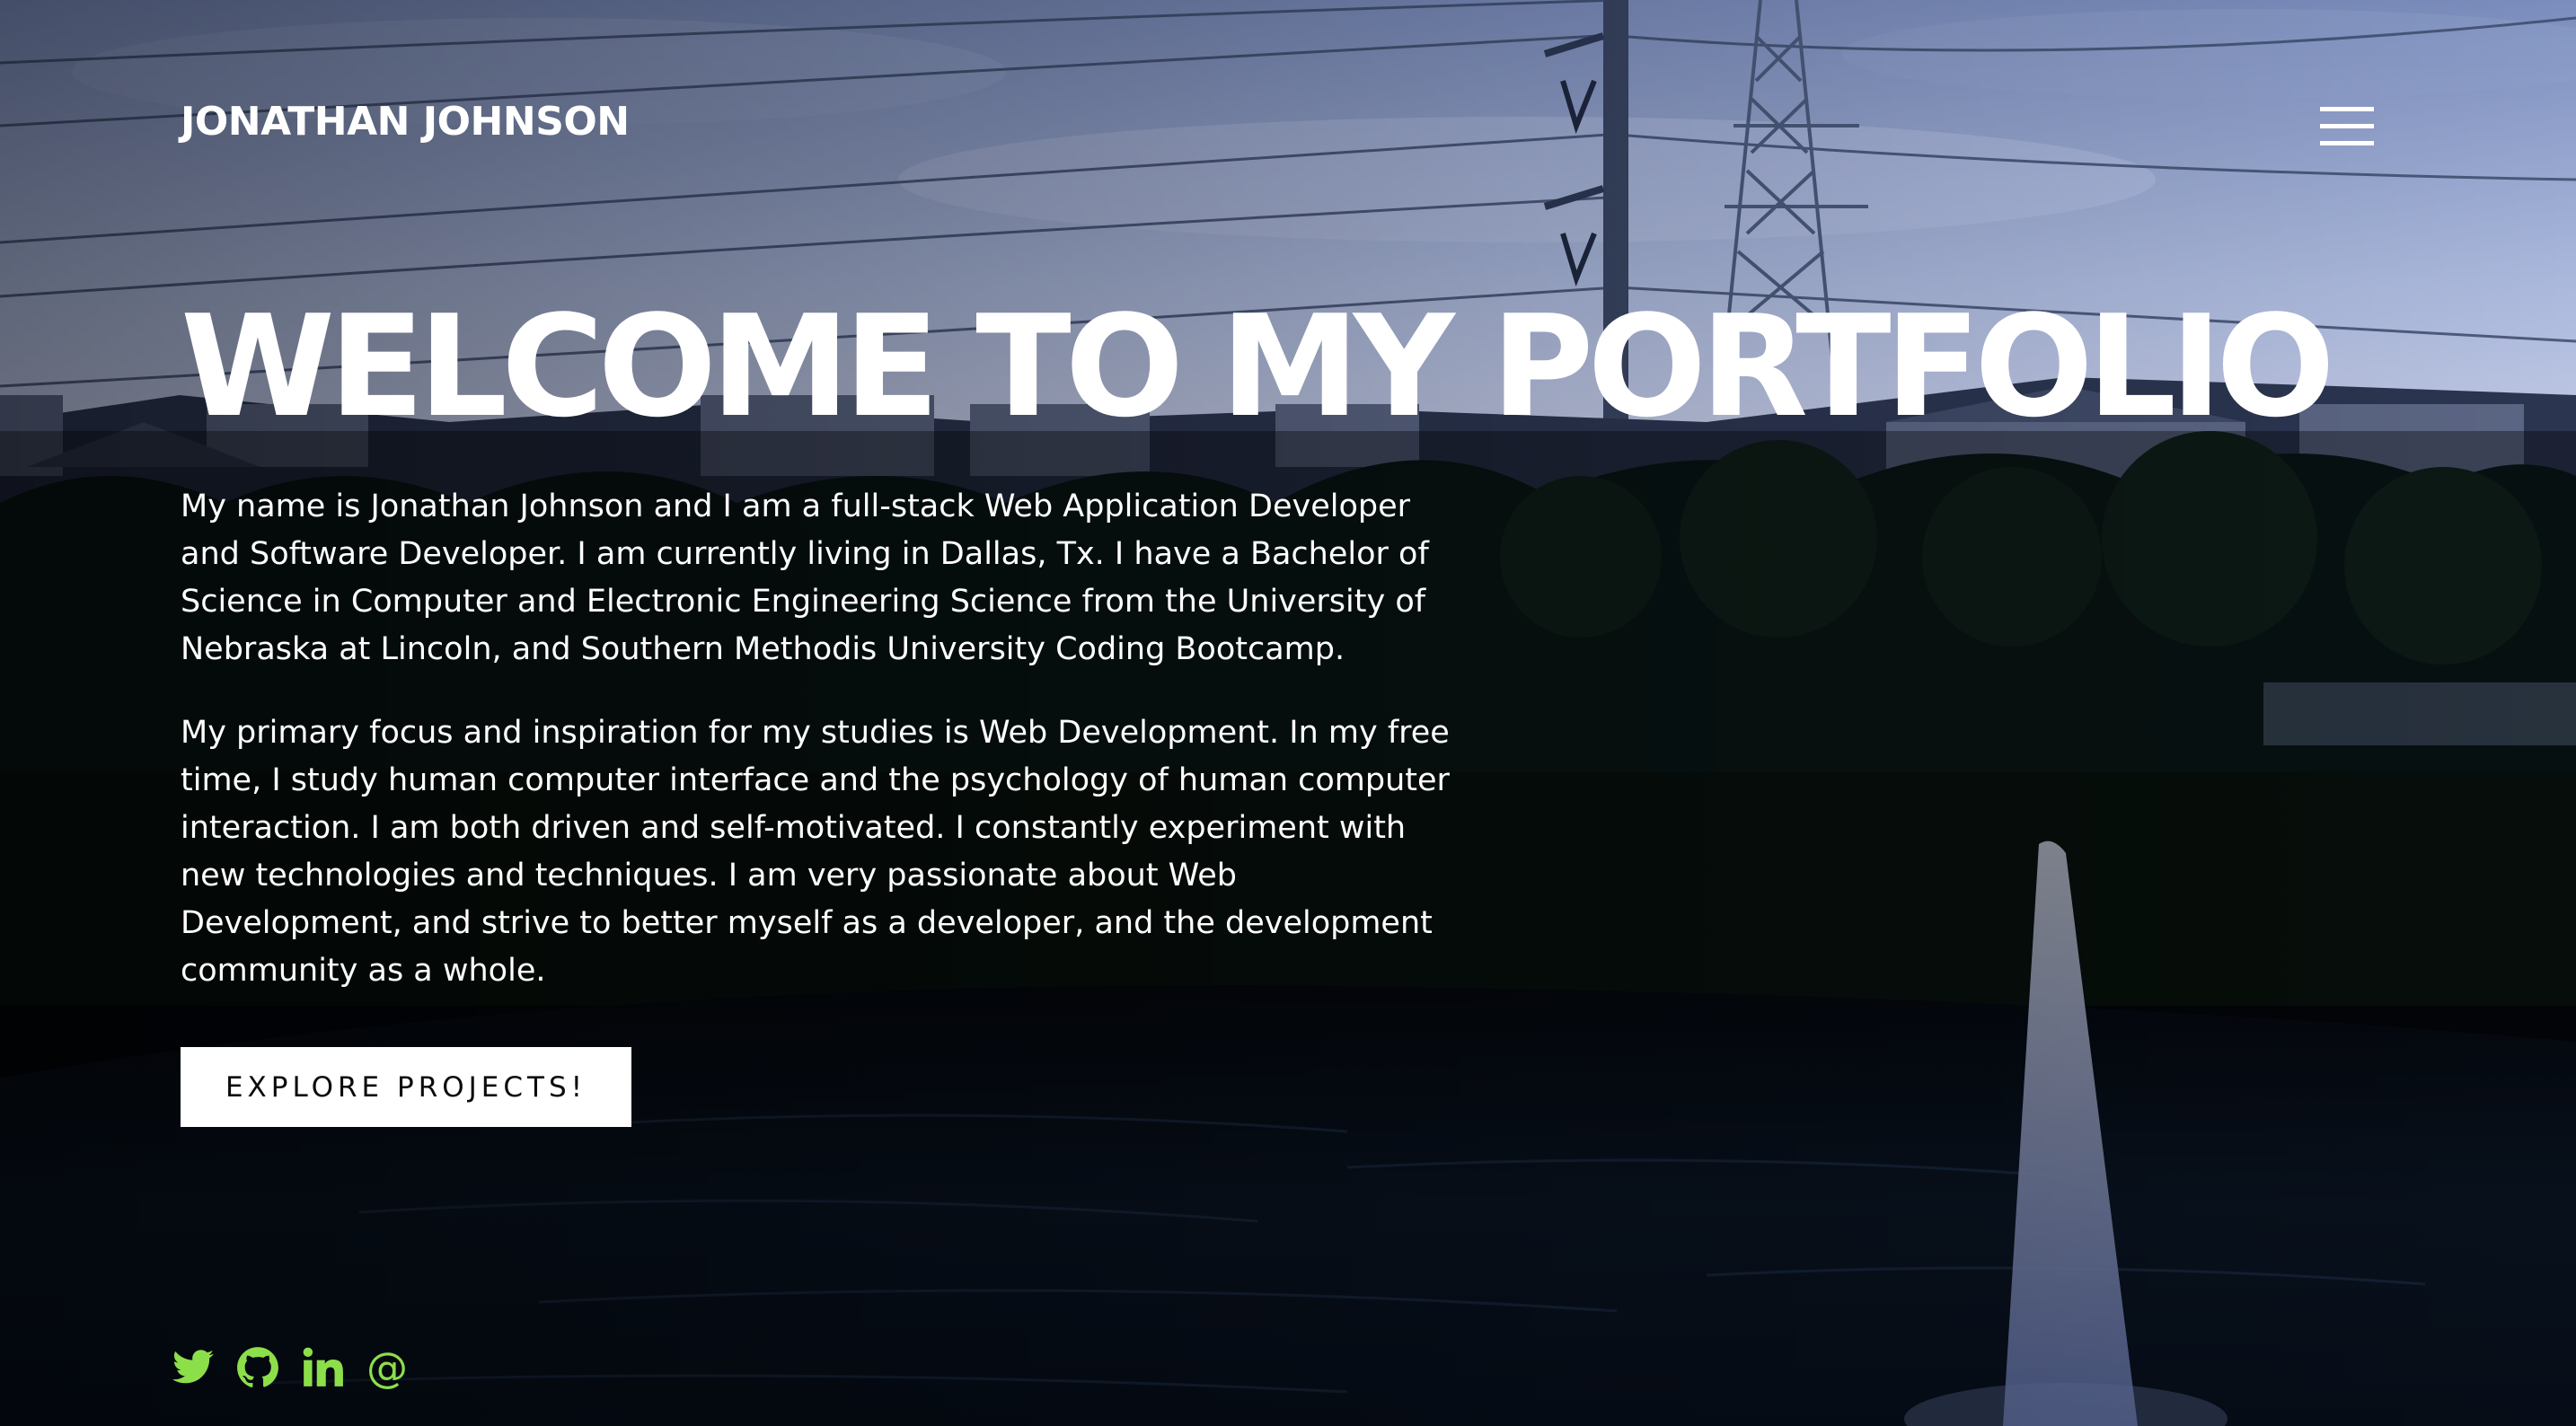 Image resolution: width=2576 pixels, height=1426 pixels. I want to click on hamburger-menu-icon, so click(2347, 128).